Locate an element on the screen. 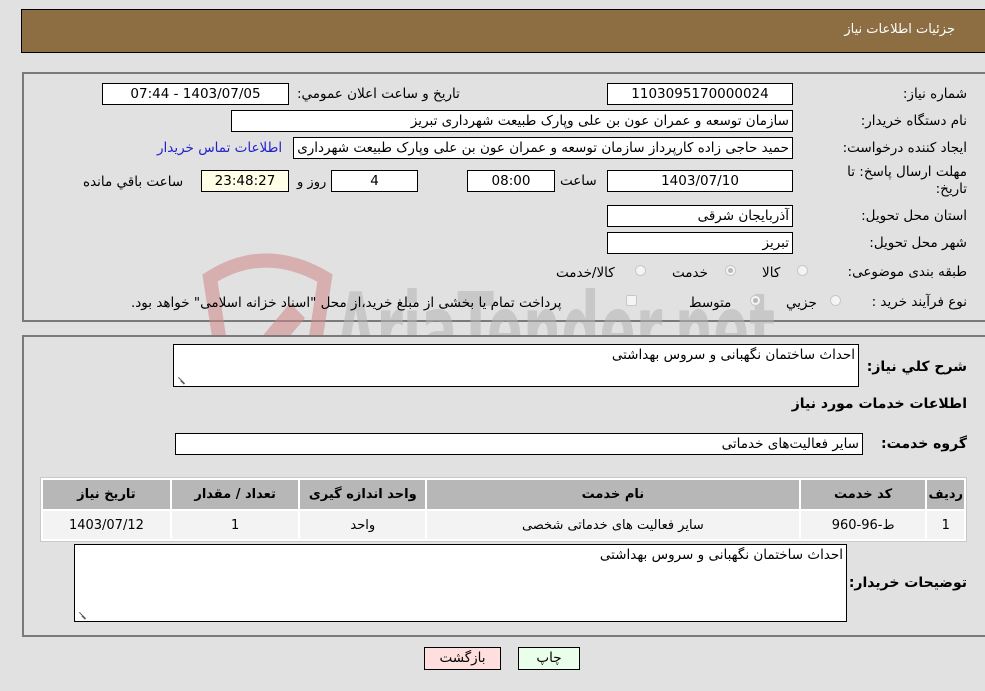 This screenshot has width=985, height=691. cell-quantity: 1 is located at coordinates (235, 525).